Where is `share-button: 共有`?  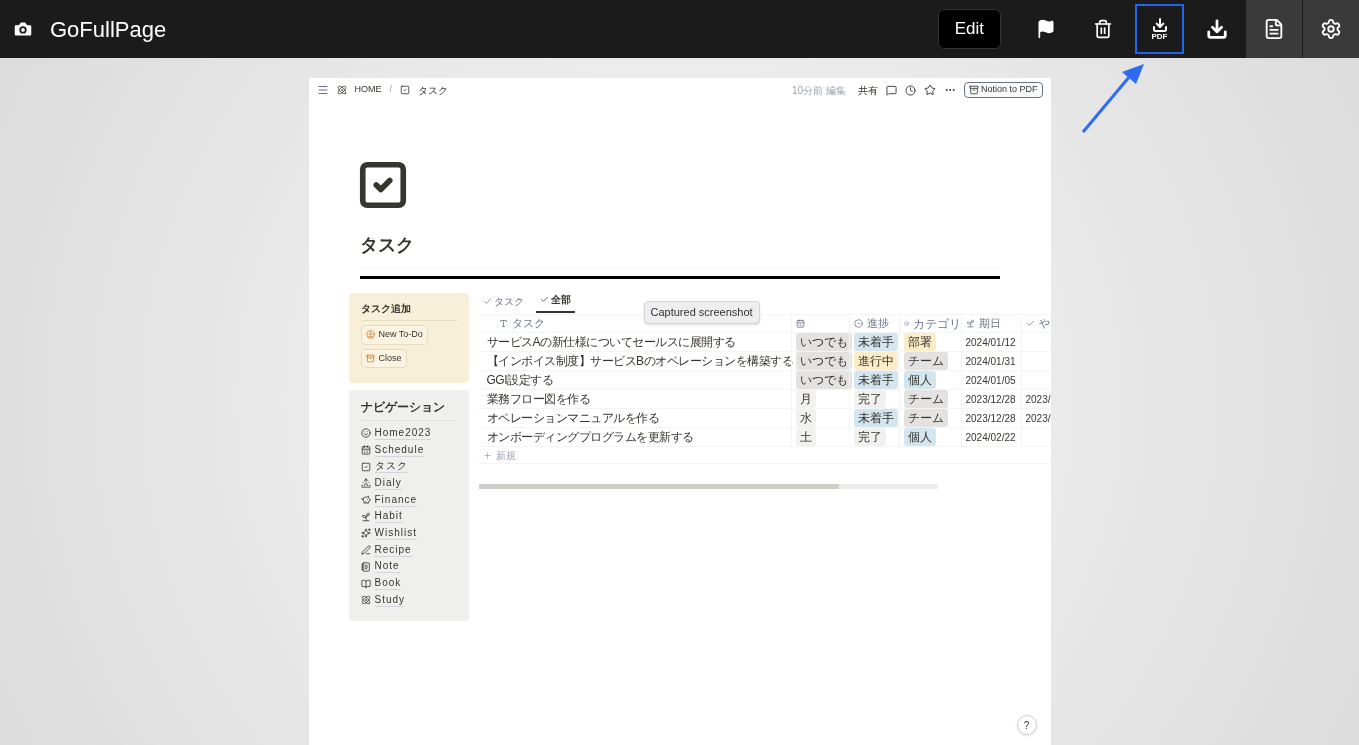 share-button: 共有 is located at coordinates (867, 90).